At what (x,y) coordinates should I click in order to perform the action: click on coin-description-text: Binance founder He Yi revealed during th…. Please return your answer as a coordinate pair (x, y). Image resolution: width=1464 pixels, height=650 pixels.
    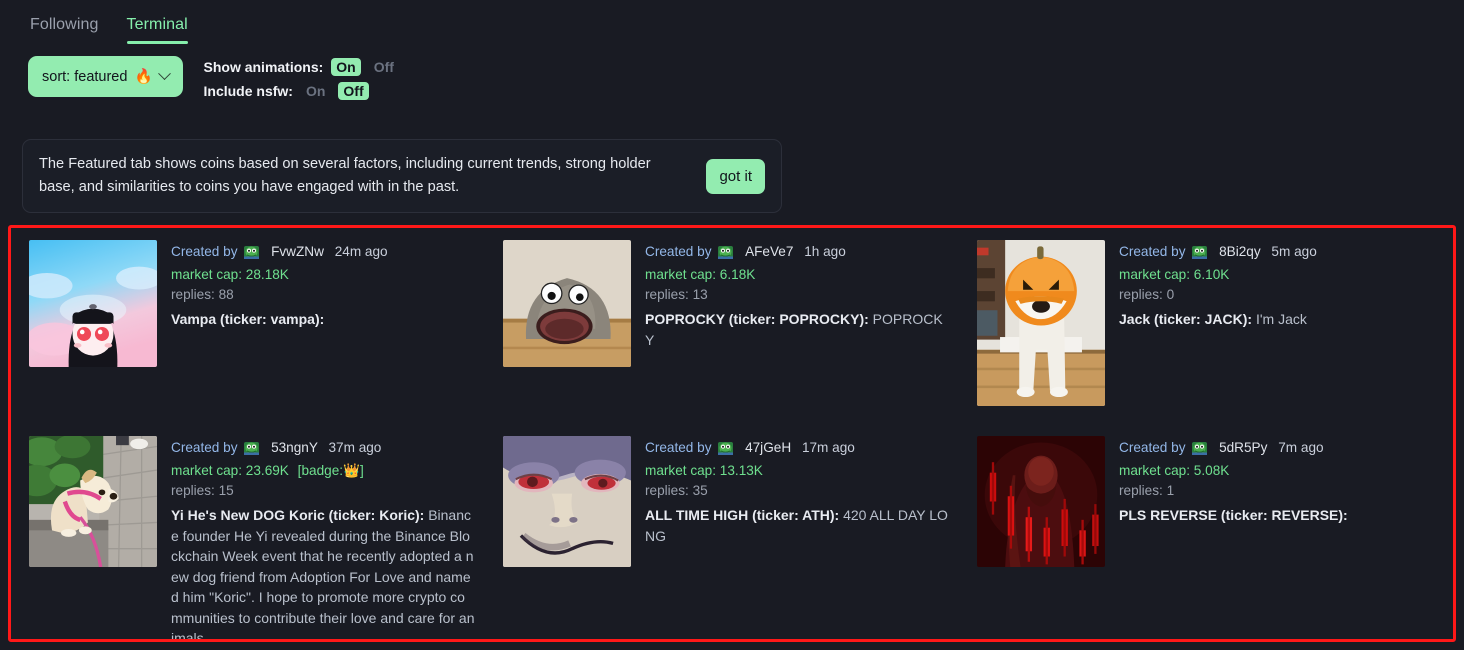
    Looking at the image, I should click on (323, 574).